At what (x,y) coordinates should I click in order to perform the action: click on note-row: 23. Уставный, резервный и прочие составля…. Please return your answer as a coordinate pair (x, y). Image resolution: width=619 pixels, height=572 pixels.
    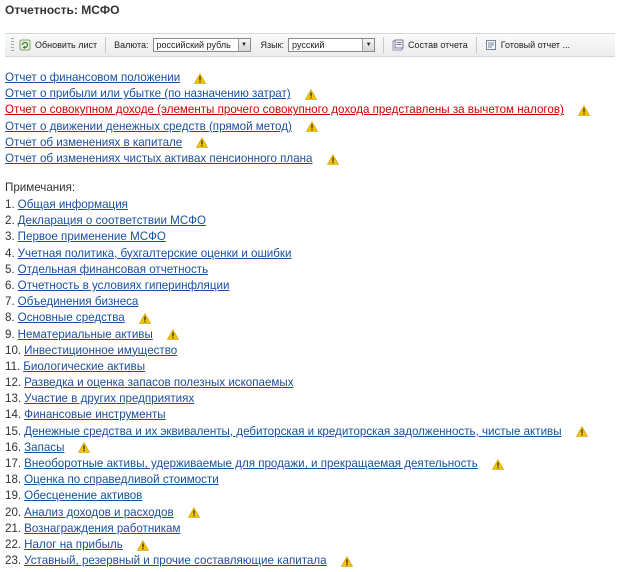
    Looking at the image, I should click on (296, 561).